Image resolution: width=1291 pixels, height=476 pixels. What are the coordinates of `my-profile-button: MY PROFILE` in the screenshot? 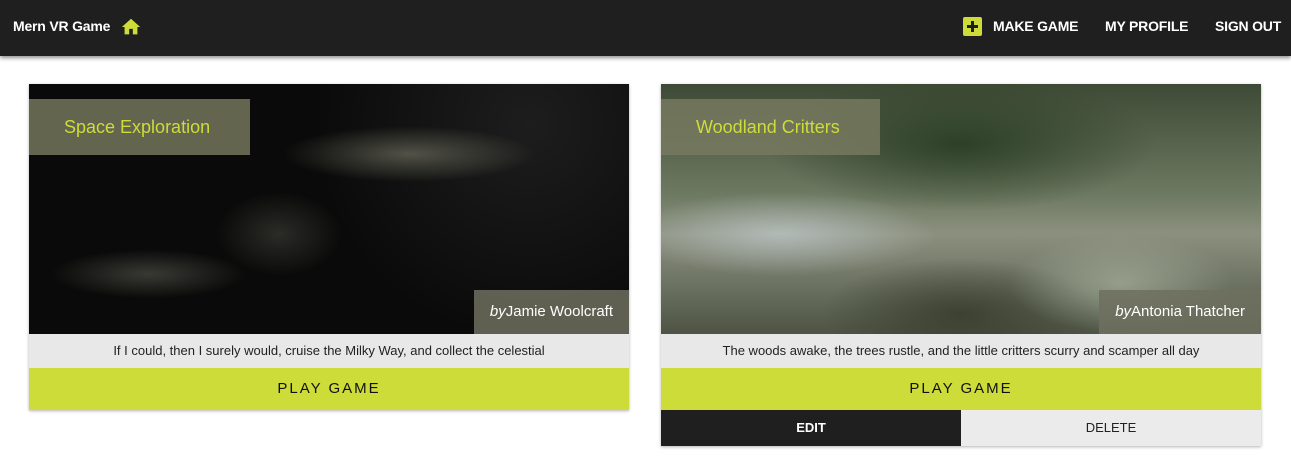 It's located at (1147, 26).